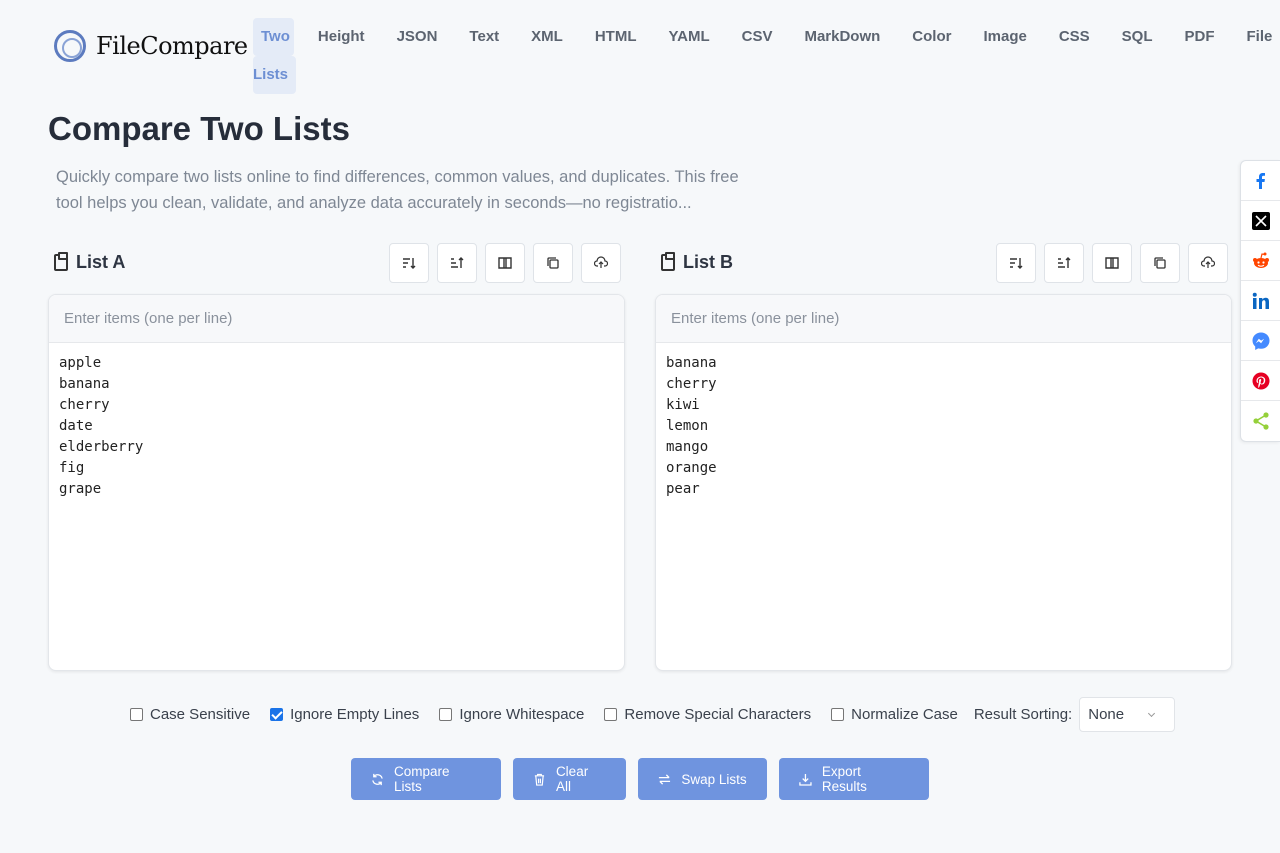 The image size is (1280, 853). What do you see at coordinates (76, 426) in the screenshot?
I see `list-a-line: date` at bounding box center [76, 426].